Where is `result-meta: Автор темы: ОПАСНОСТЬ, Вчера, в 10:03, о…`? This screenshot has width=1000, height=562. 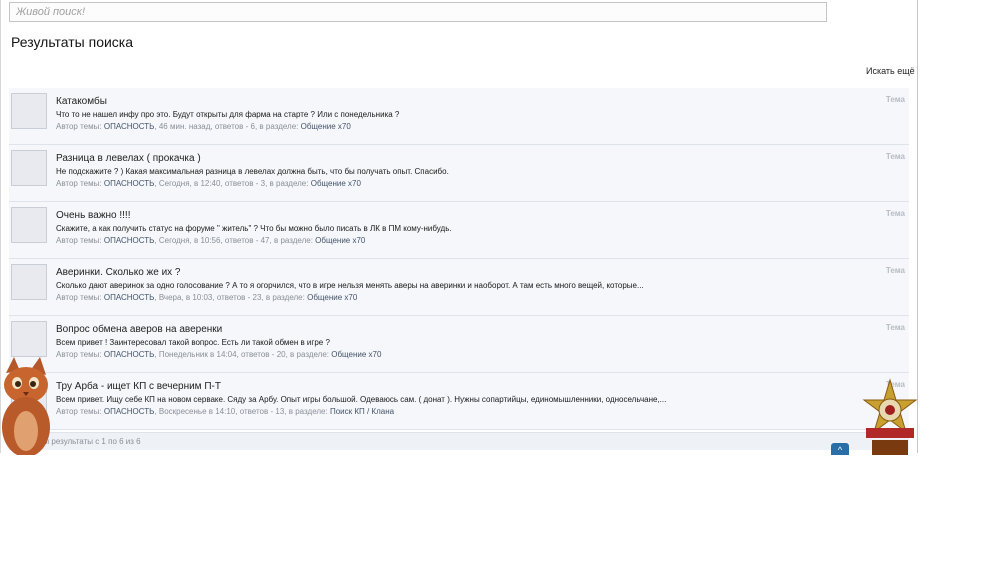
result-meta: Автор темы: ОПАСНОСТЬ, Вчера, в 10:03, о… is located at coordinates (207, 297).